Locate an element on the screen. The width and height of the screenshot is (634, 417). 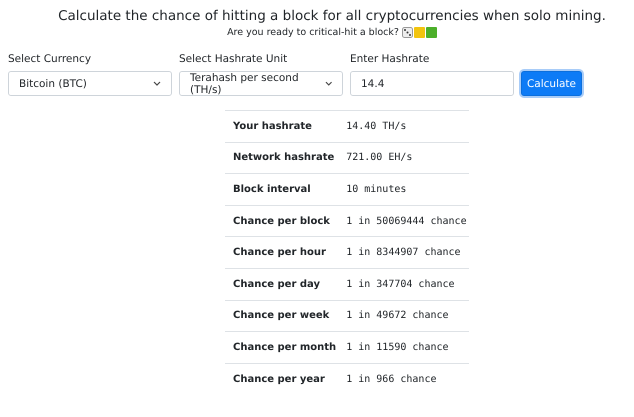
row-value: 1 in 8344907 chance is located at coordinates (403, 252).